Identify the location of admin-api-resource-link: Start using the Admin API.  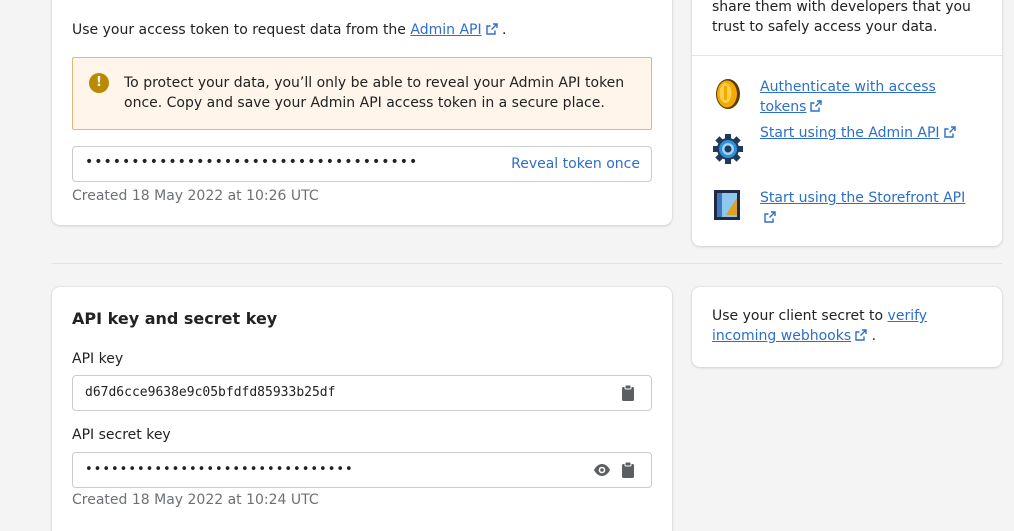
(870, 133).